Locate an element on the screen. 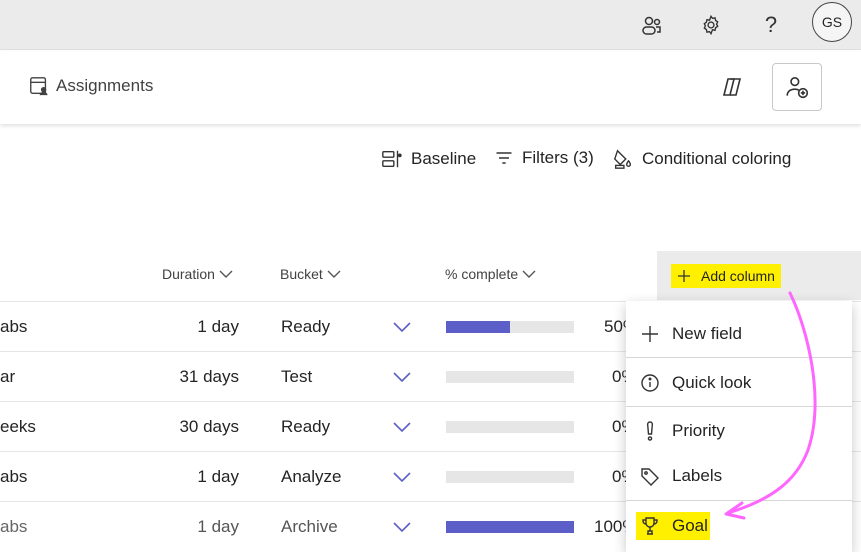 The width and height of the screenshot is (861, 552). duration-column-header: Duration is located at coordinates (197, 274).